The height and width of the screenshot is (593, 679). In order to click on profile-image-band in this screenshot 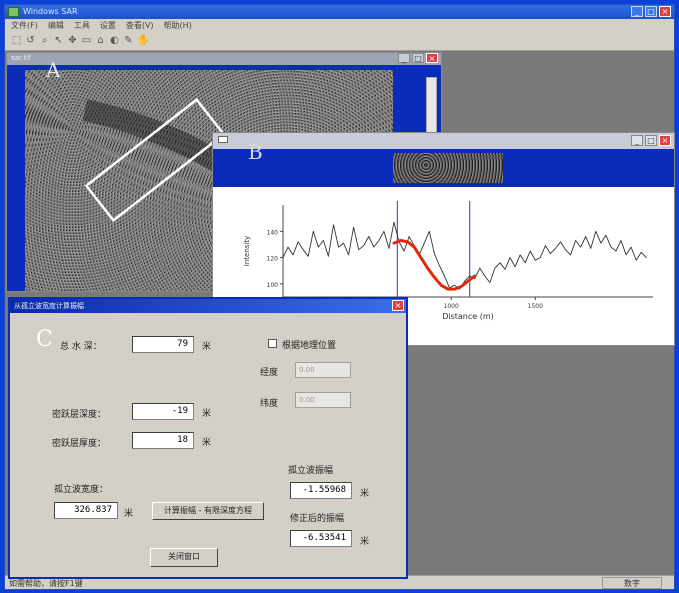, I will do `click(443, 168)`.